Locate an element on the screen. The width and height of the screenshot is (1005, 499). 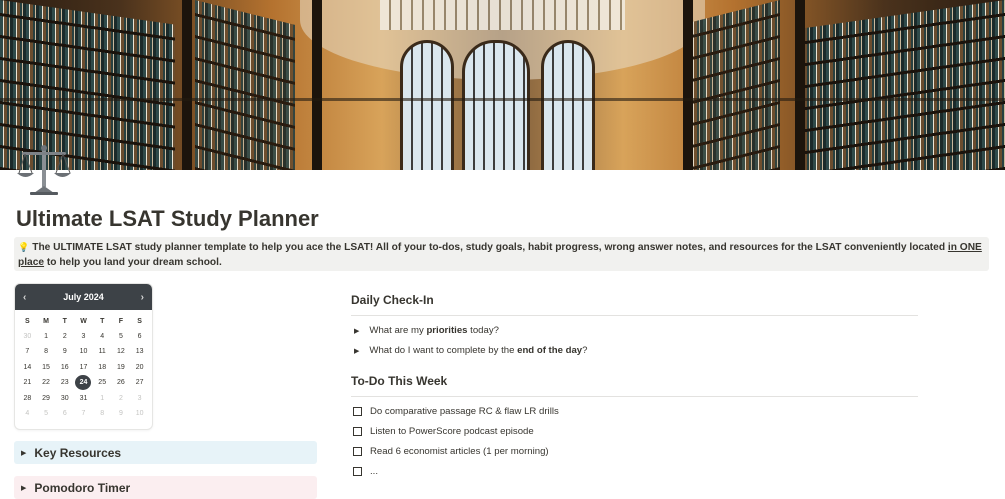
calendar-day: 21 is located at coordinates (27, 382).